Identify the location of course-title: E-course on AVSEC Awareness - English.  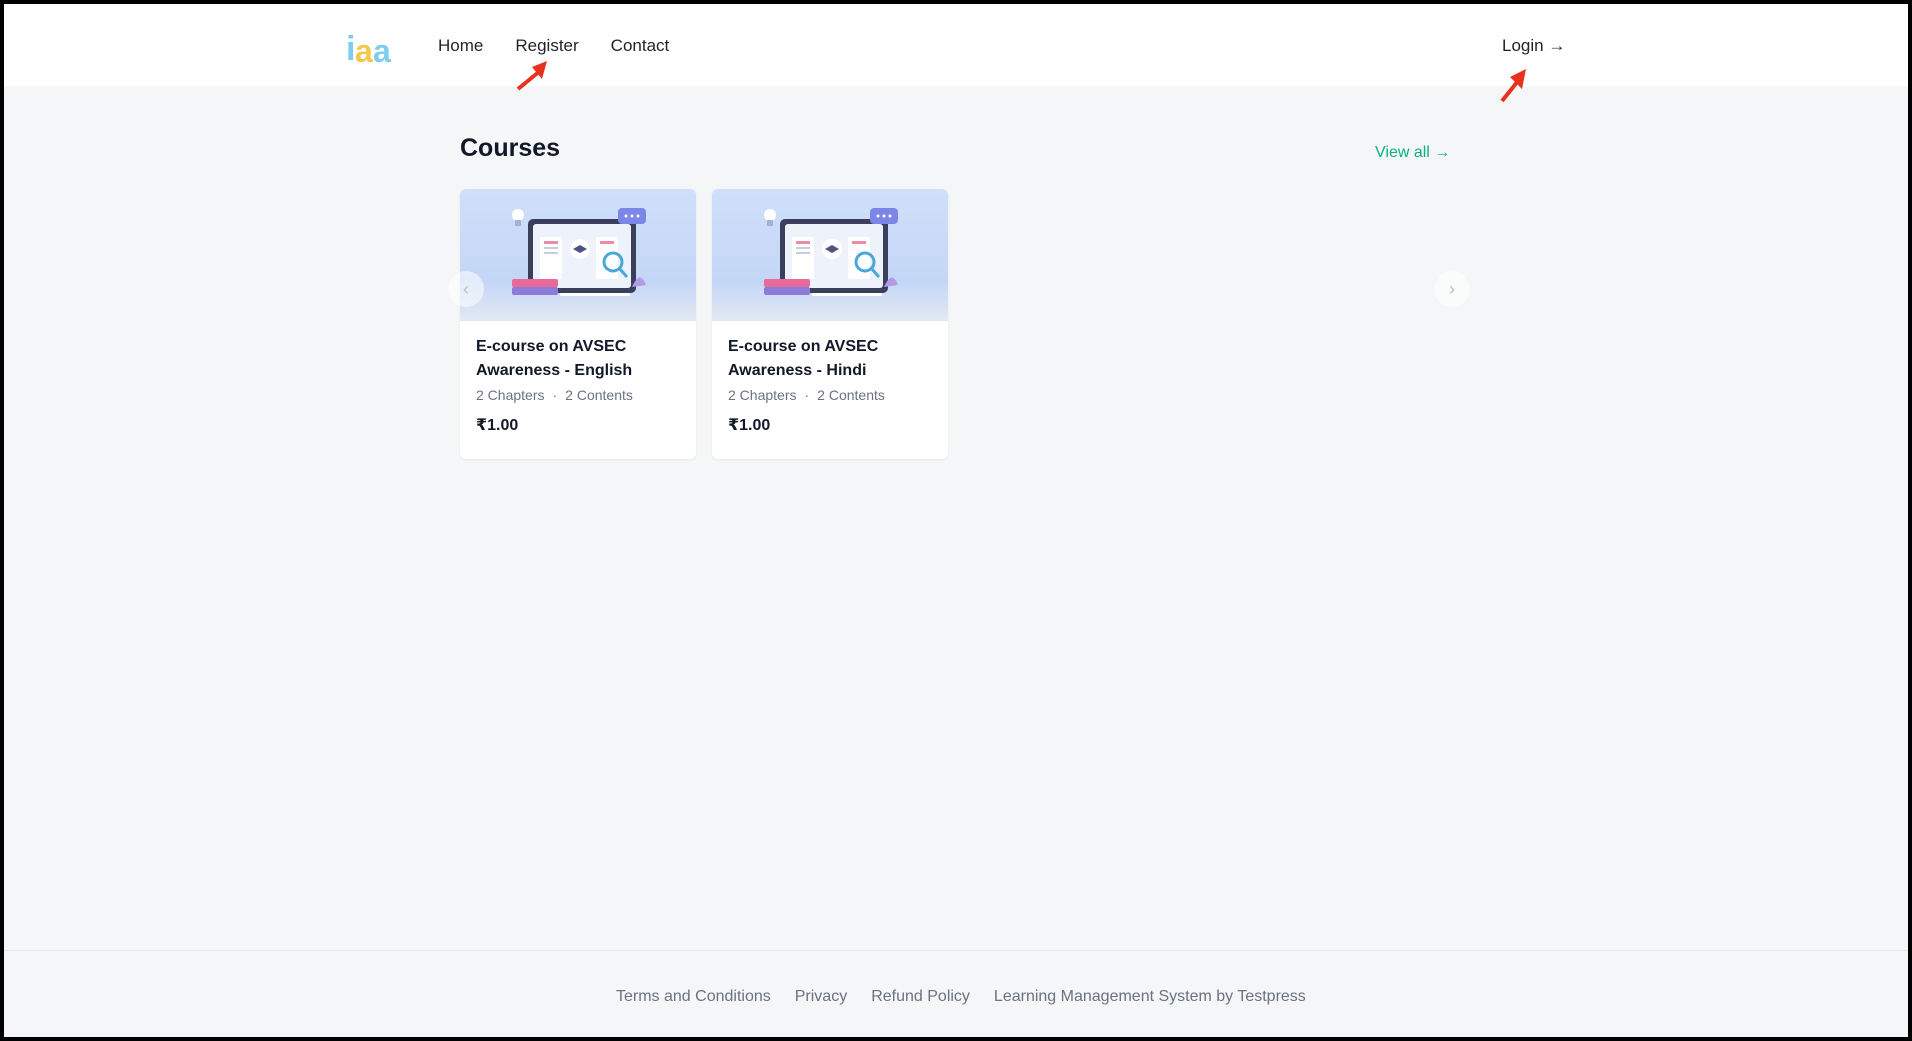
(554, 358).